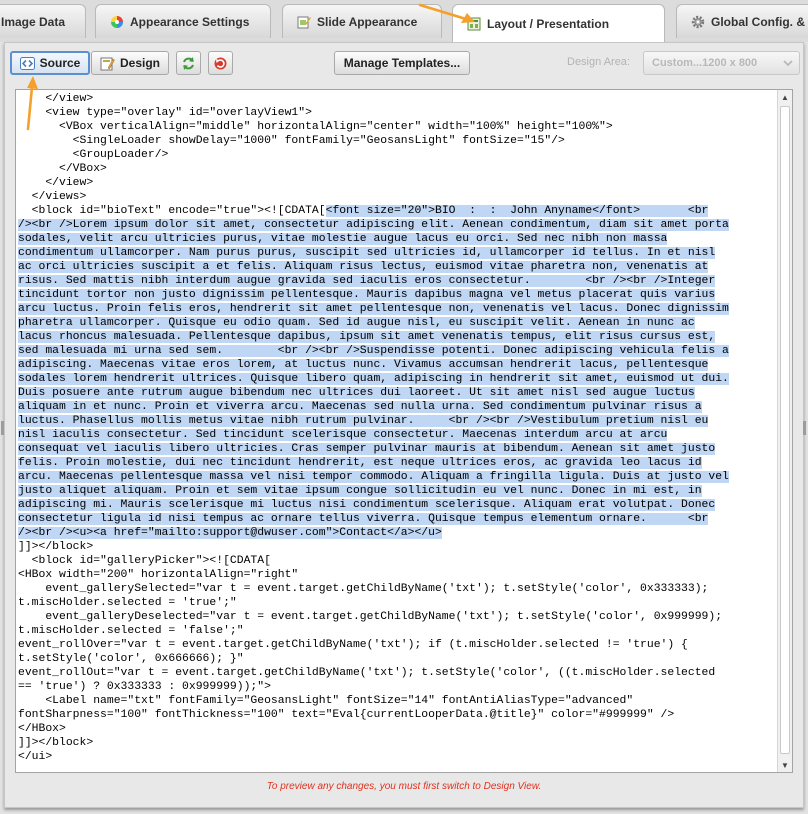 The height and width of the screenshot is (814, 808). I want to click on revert-icon, so click(220, 63).